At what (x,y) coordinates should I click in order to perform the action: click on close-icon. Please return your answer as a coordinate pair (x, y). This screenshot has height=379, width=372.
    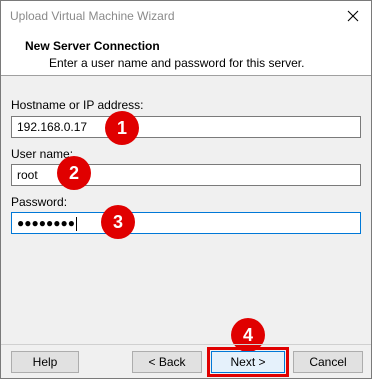
    Looking at the image, I should click on (353, 16).